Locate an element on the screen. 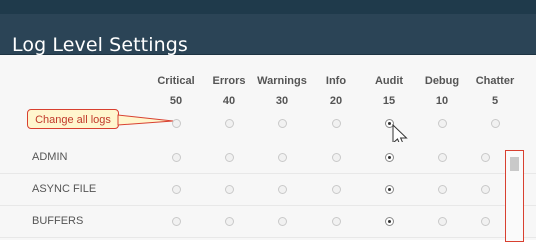  async-file-radio-info is located at coordinates (336, 189).